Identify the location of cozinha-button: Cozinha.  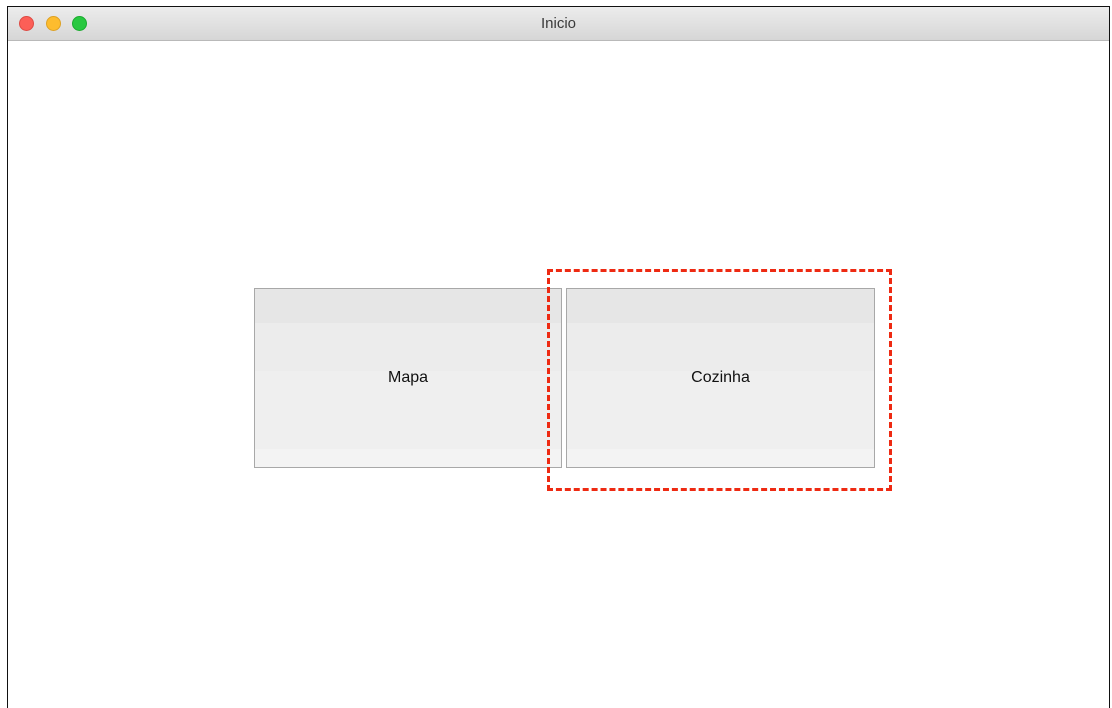
(720, 378).